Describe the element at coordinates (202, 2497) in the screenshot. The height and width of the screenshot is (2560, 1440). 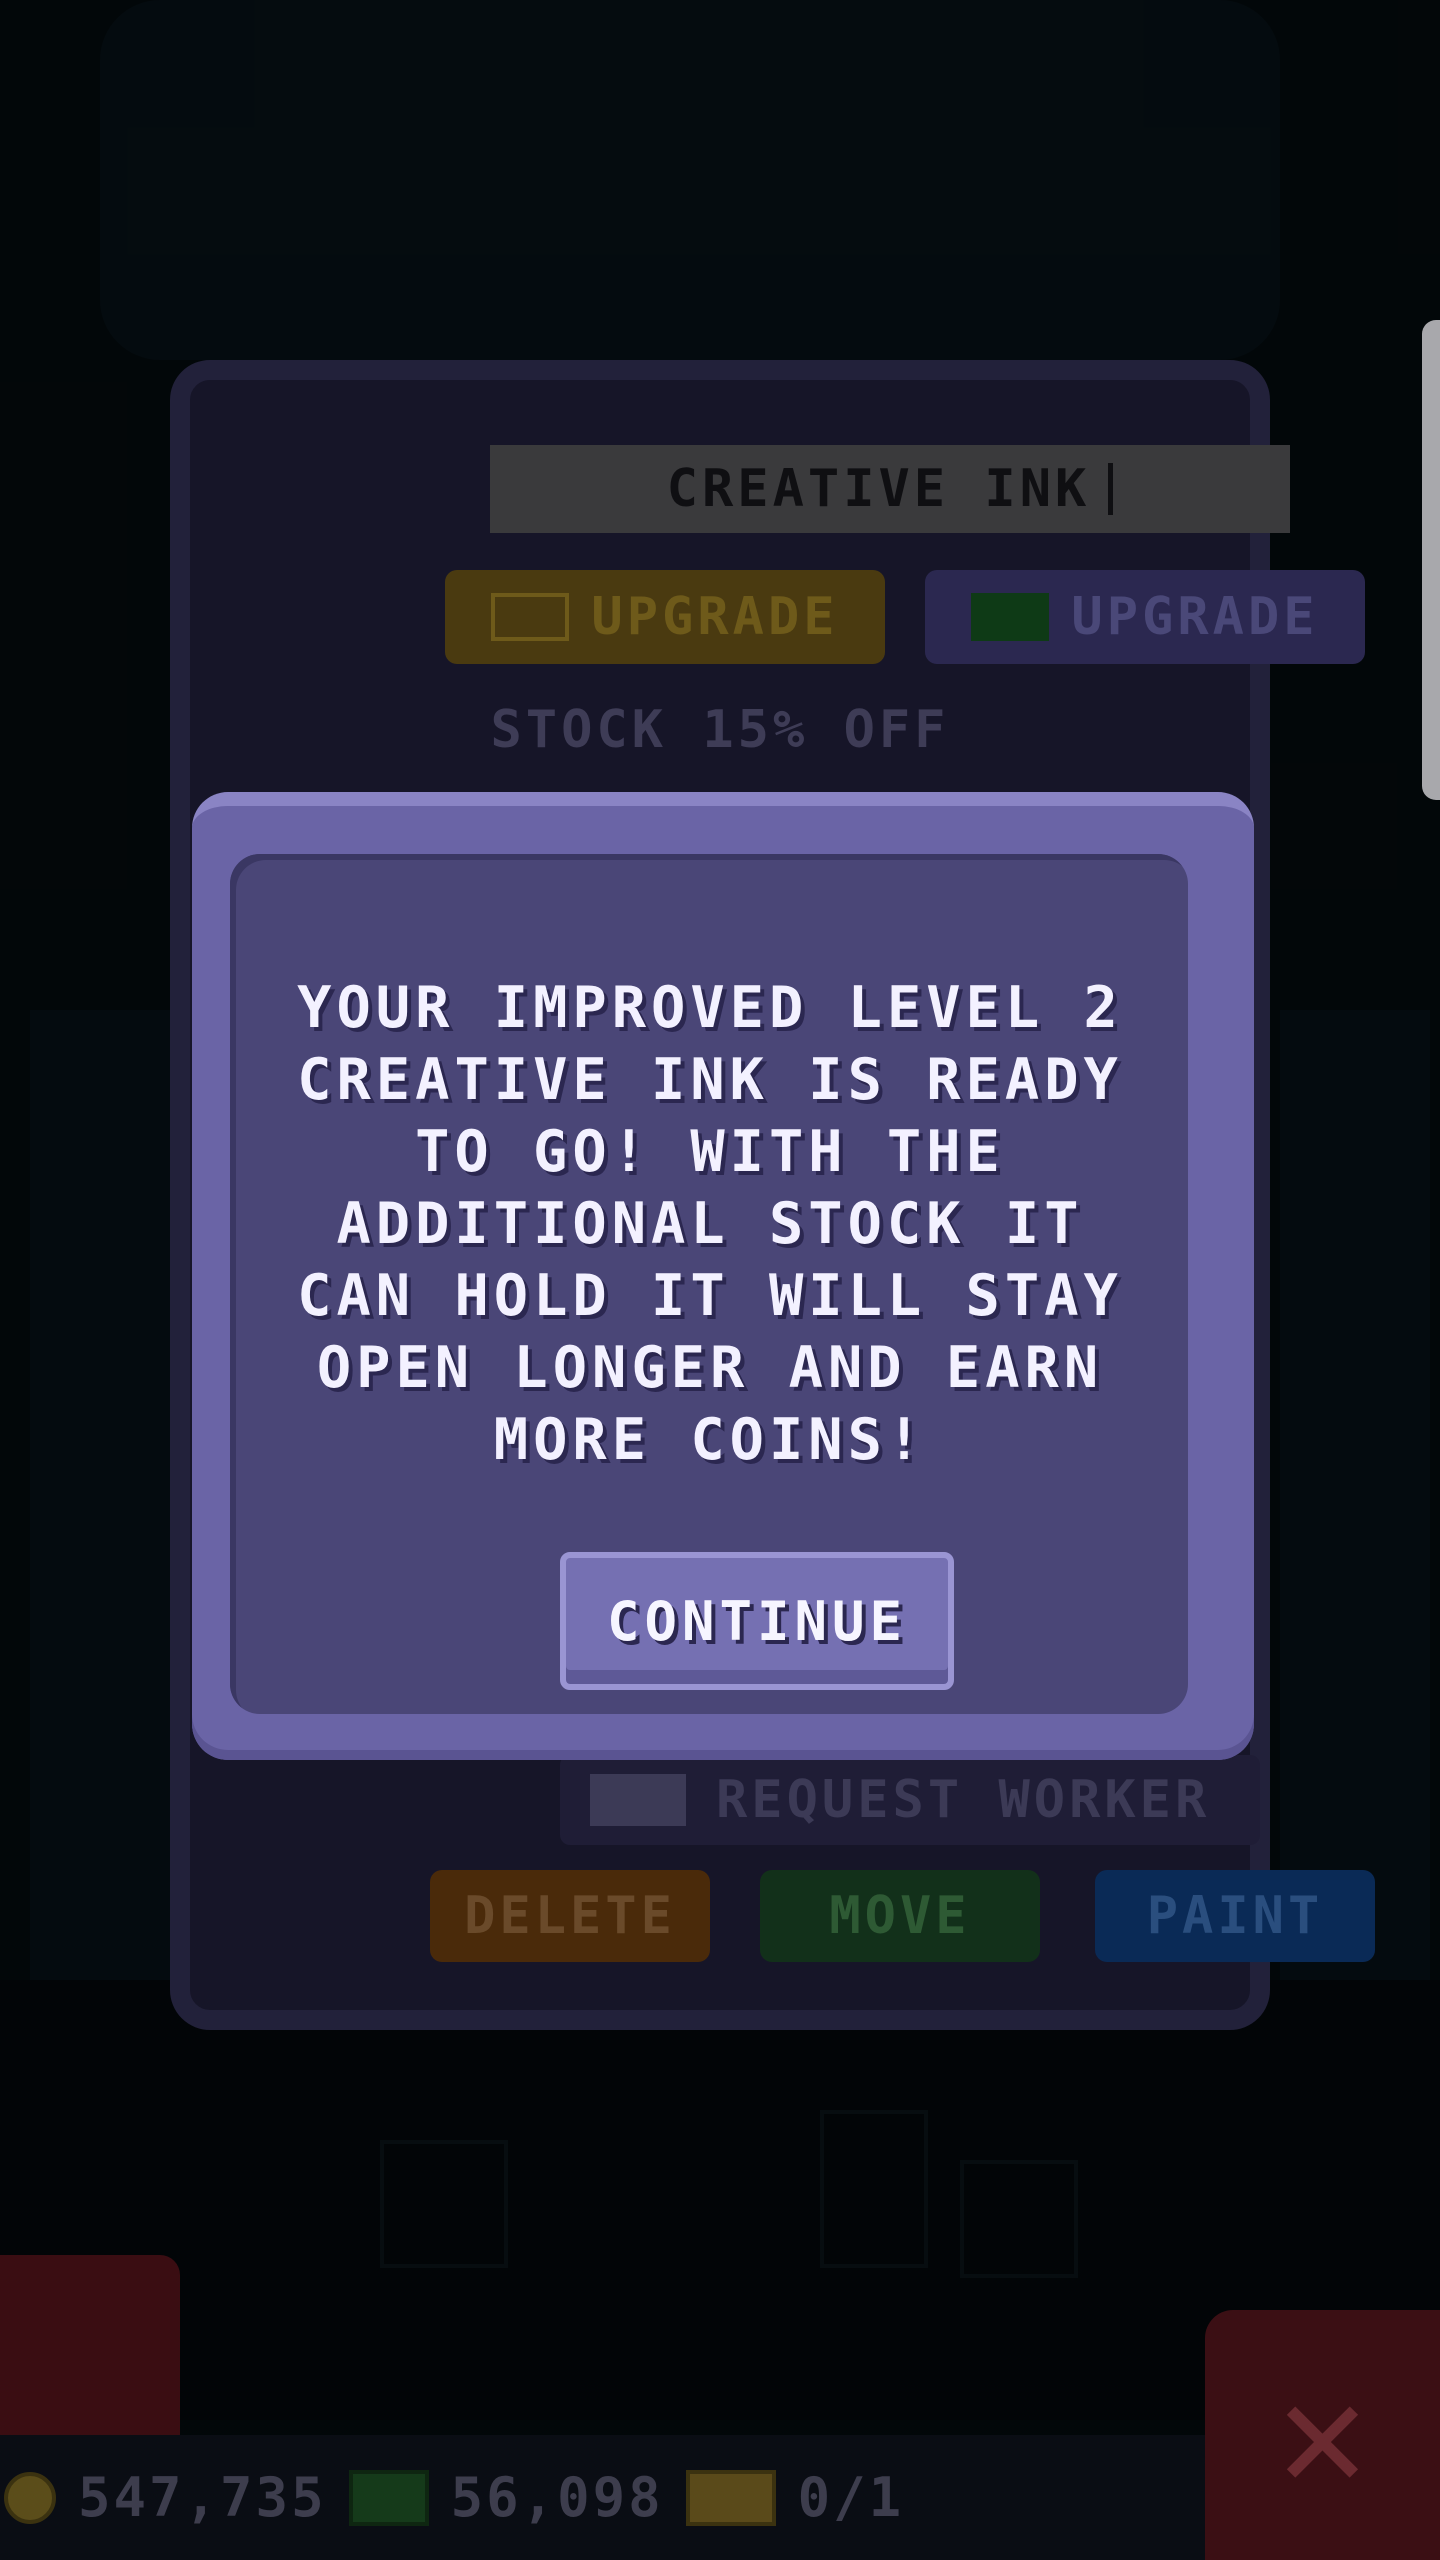
I see `coin-count: 547,735` at that location.